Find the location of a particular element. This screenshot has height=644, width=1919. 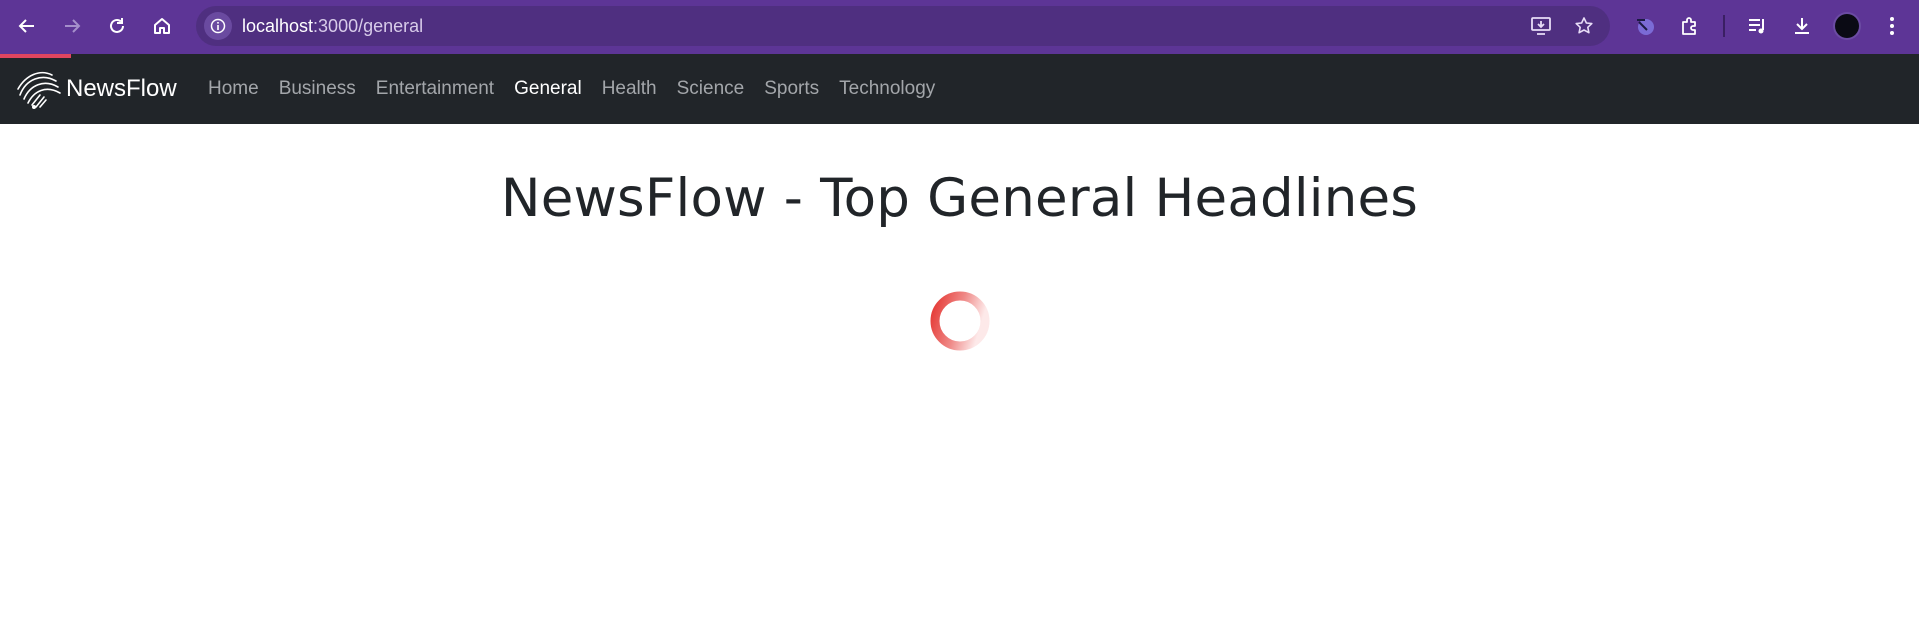

nav-link-health: Health is located at coordinates (629, 89).